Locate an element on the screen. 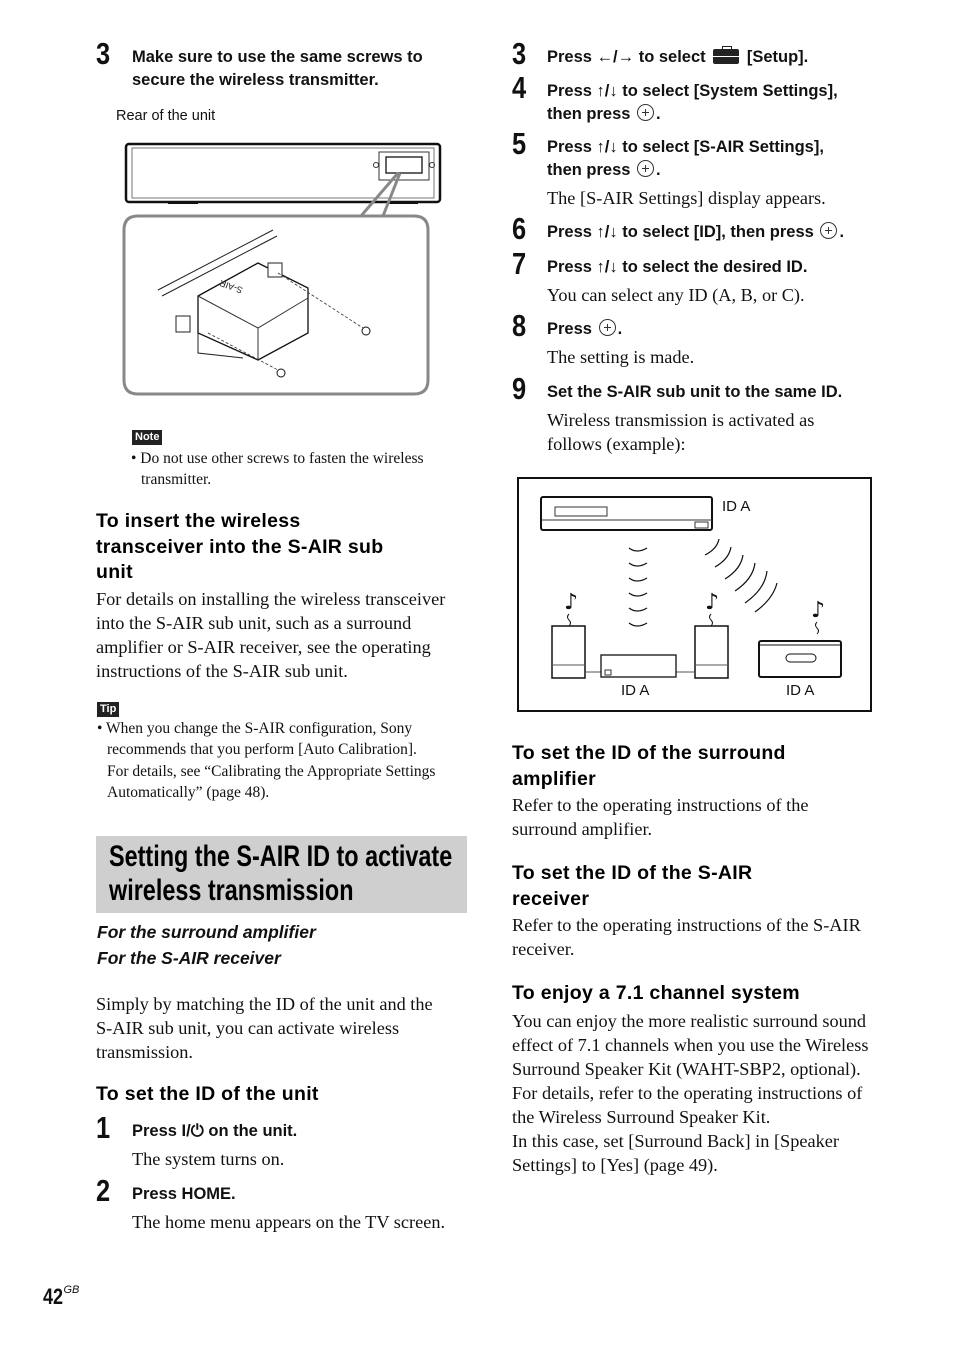 The width and height of the screenshot is (954, 1352). step-text-part: then press is located at coordinates (589, 170).